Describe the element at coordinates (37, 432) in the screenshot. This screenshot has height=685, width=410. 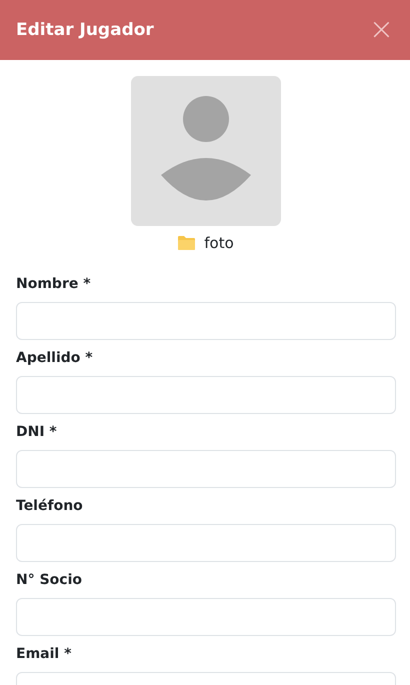
I see `field-label: DNI *` at that location.